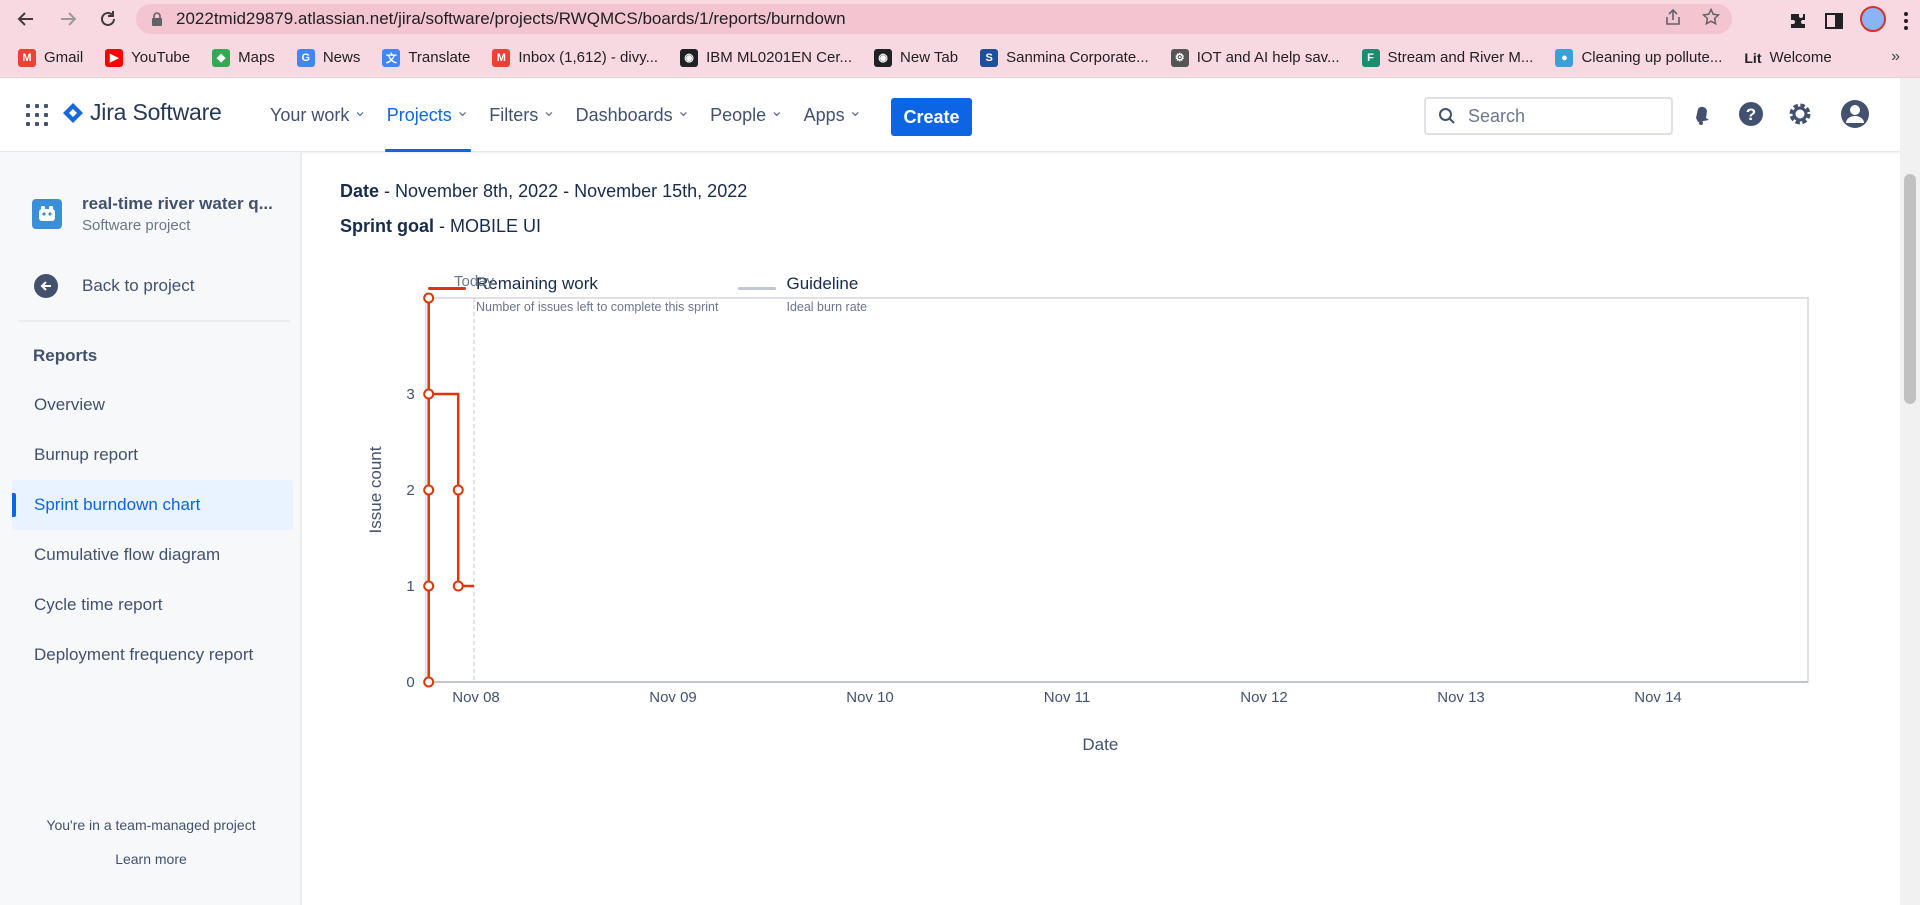 This screenshot has height=905, width=1920. What do you see at coordinates (1873, 19) in the screenshot?
I see `profile-avatar-icon` at bounding box center [1873, 19].